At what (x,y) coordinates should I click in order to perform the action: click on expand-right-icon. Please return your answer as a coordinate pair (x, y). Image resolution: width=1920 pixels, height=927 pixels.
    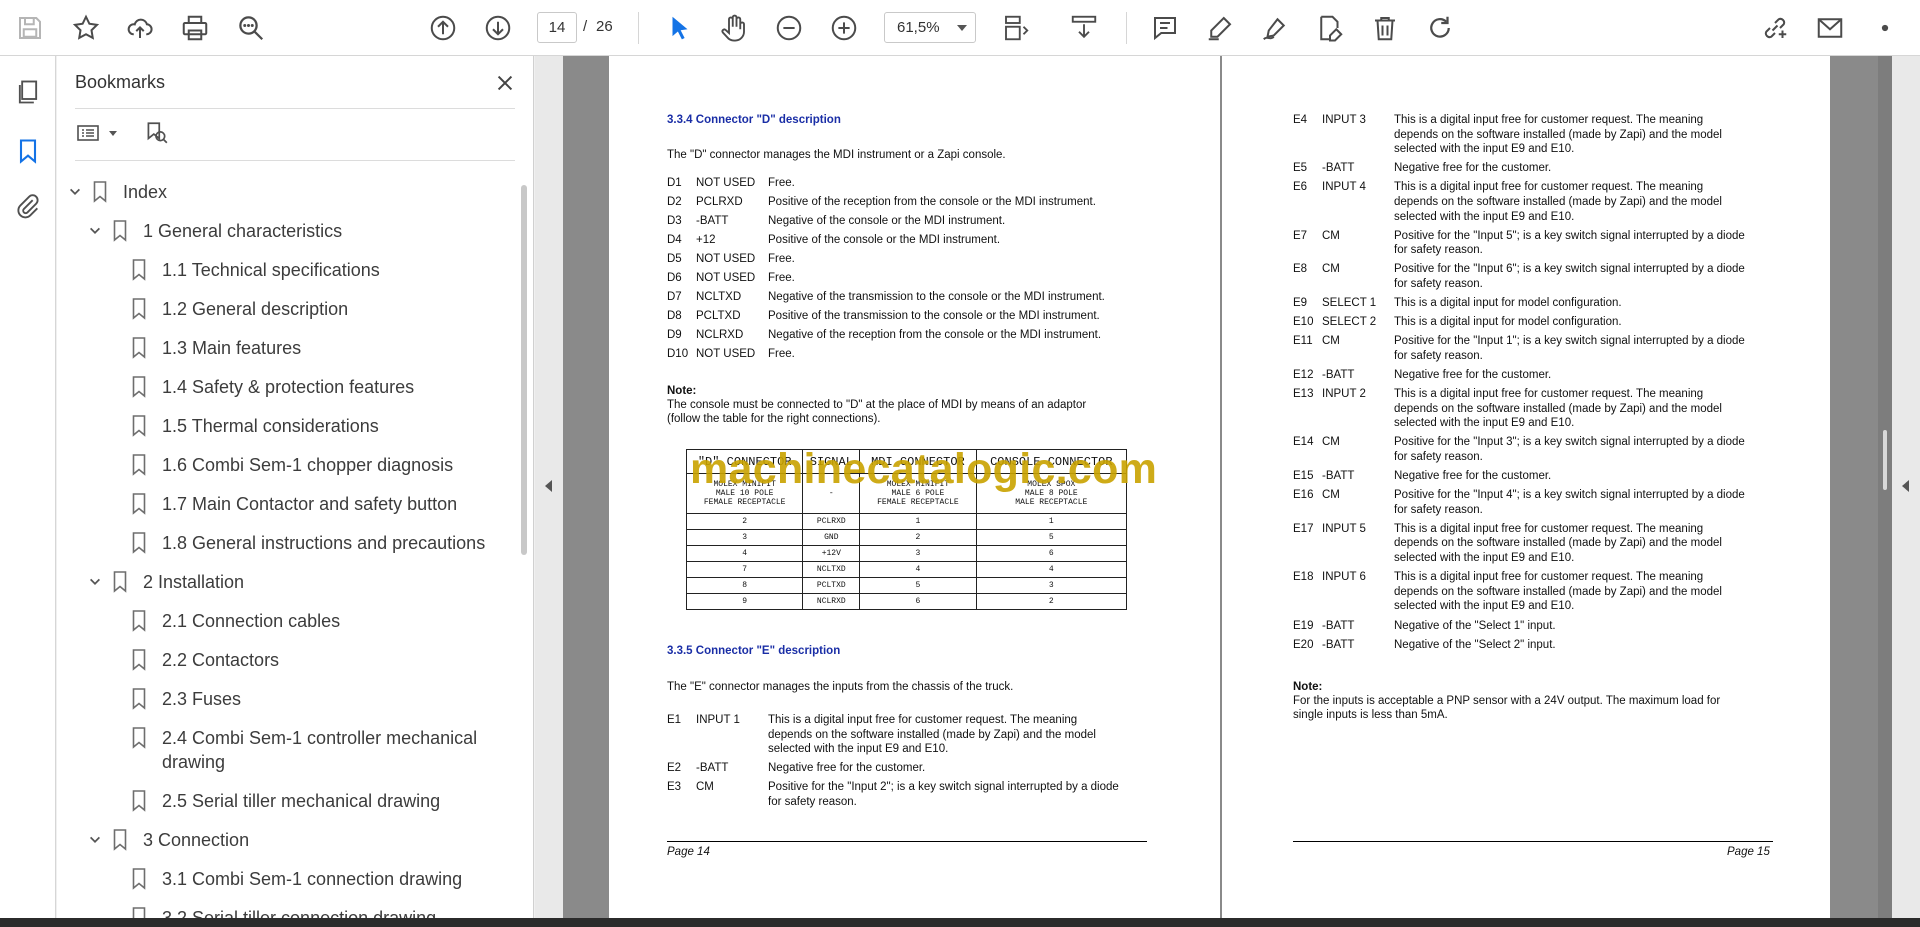
    Looking at the image, I should click on (1905, 486).